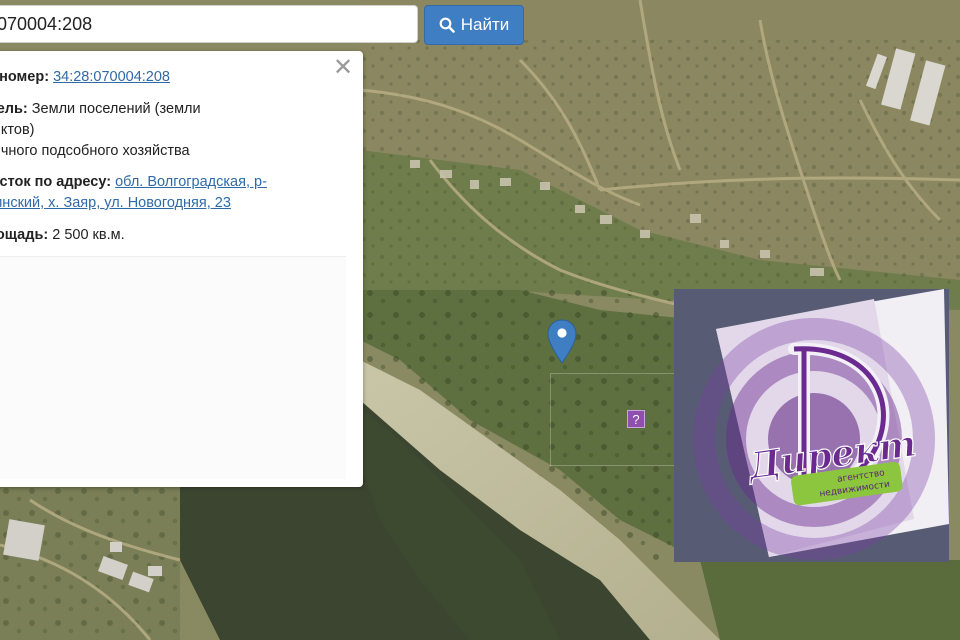  Describe the element at coordinates (14, 109) in the screenshot. I see `land-category-label: ория земель:` at that location.